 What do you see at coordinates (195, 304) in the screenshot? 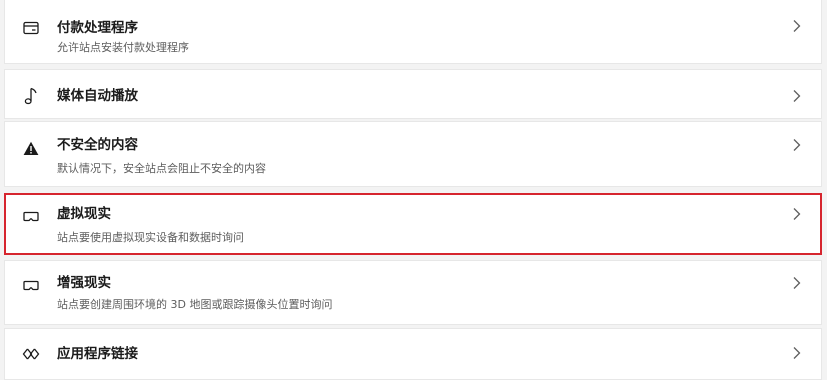
I see `augmented-reality-subtitle: 站点要创建周围环境的 3D 地图或跟踪摄像头位置时询问` at bounding box center [195, 304].